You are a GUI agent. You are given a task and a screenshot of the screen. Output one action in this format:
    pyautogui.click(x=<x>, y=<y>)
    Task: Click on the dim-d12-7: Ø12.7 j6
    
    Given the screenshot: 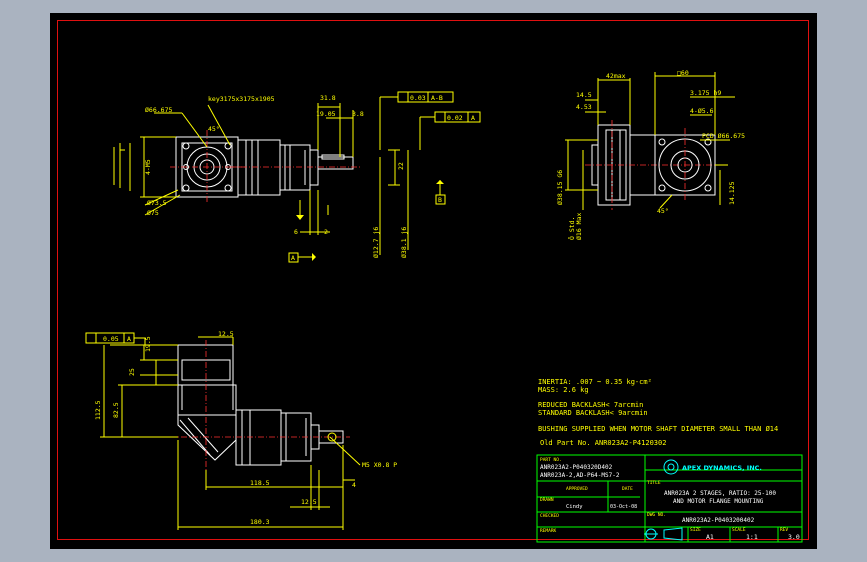 What is the action you would take?
    pyautogui.click(x=376, y=242)
    